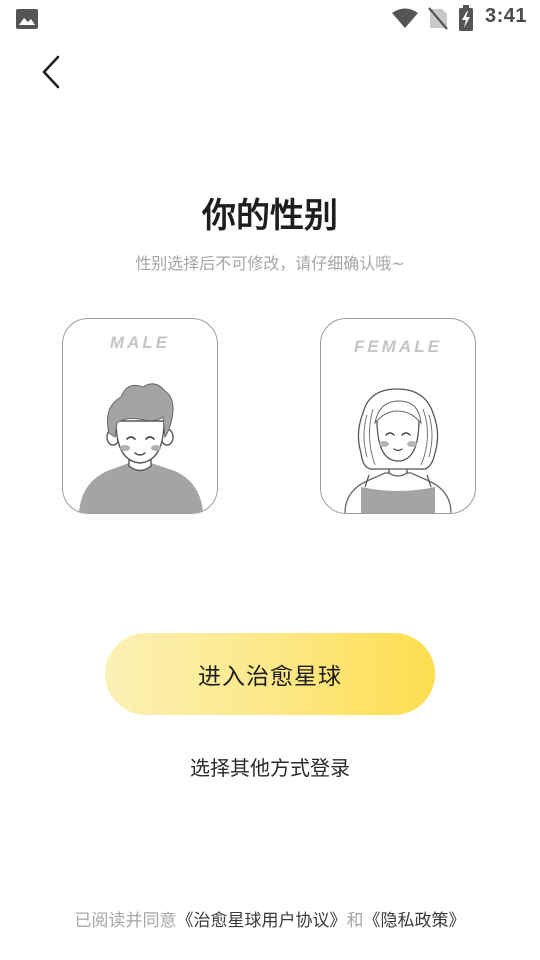 This screenshot has height=960, width=540. Describe the element at coordinates (355, 921) in the screenshot. I see `agreement-conjunction: 和` at that location.